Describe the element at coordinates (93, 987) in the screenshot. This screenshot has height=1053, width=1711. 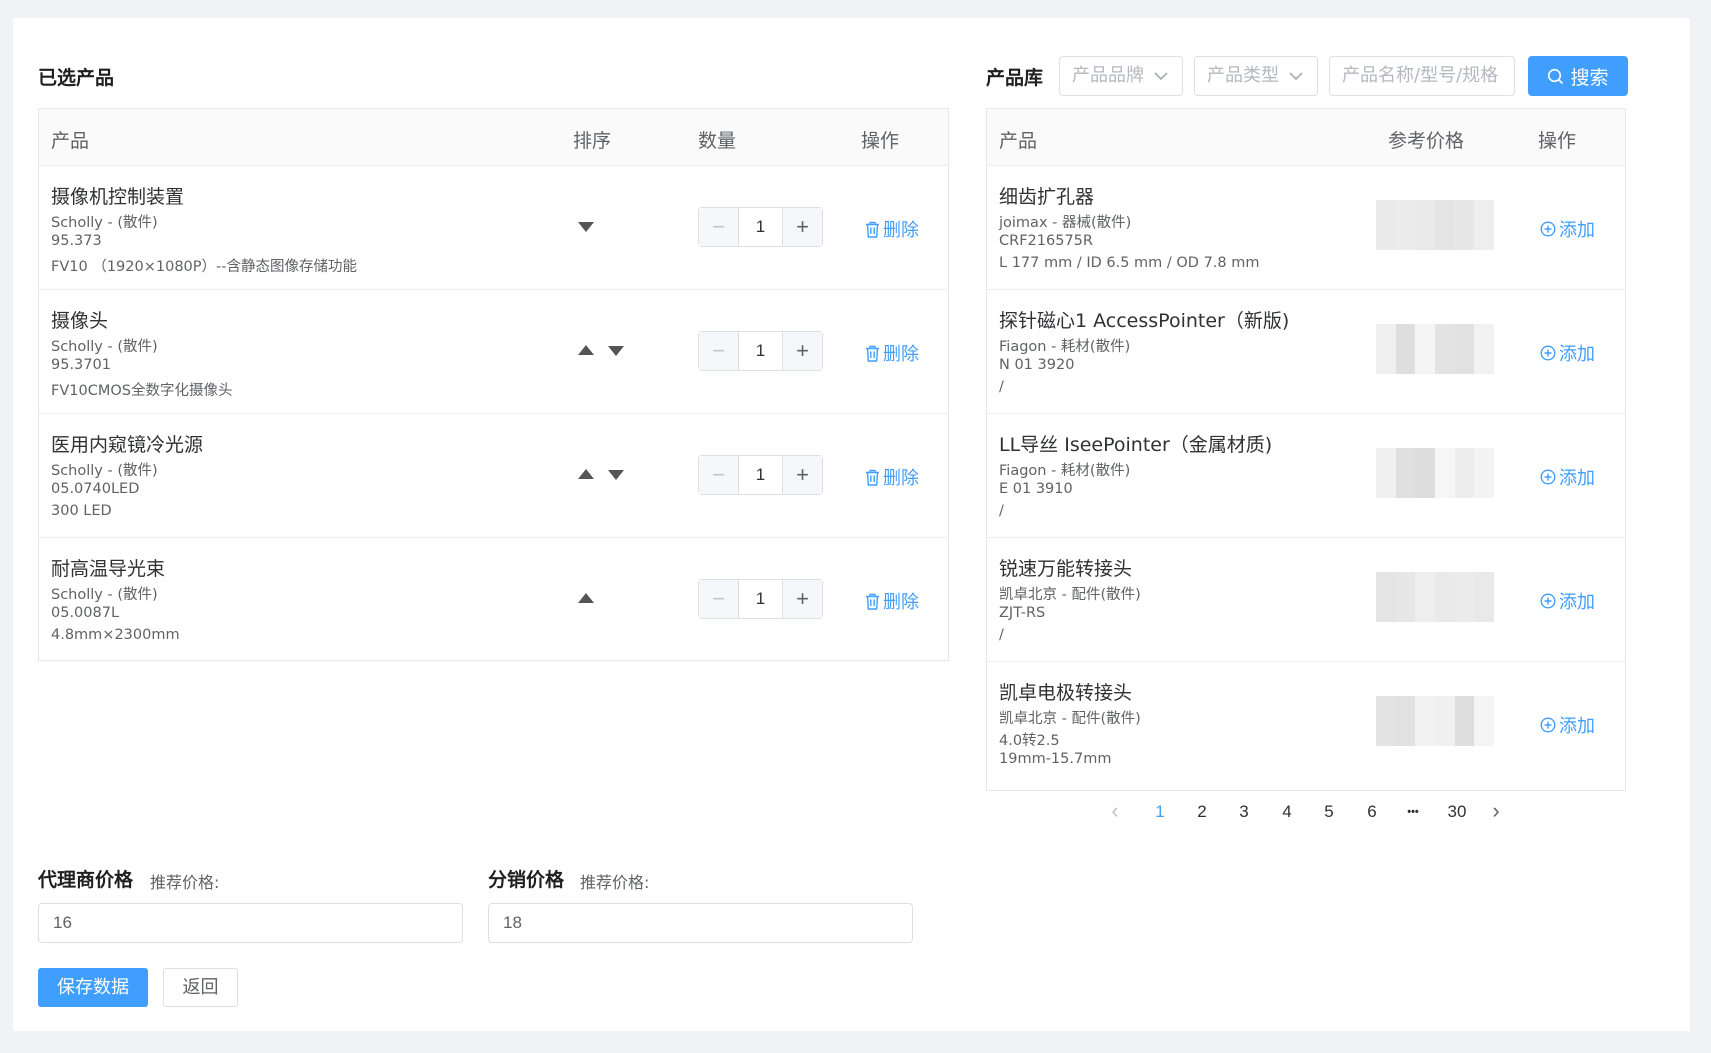
I see `save-button: 保存数据` at that location.